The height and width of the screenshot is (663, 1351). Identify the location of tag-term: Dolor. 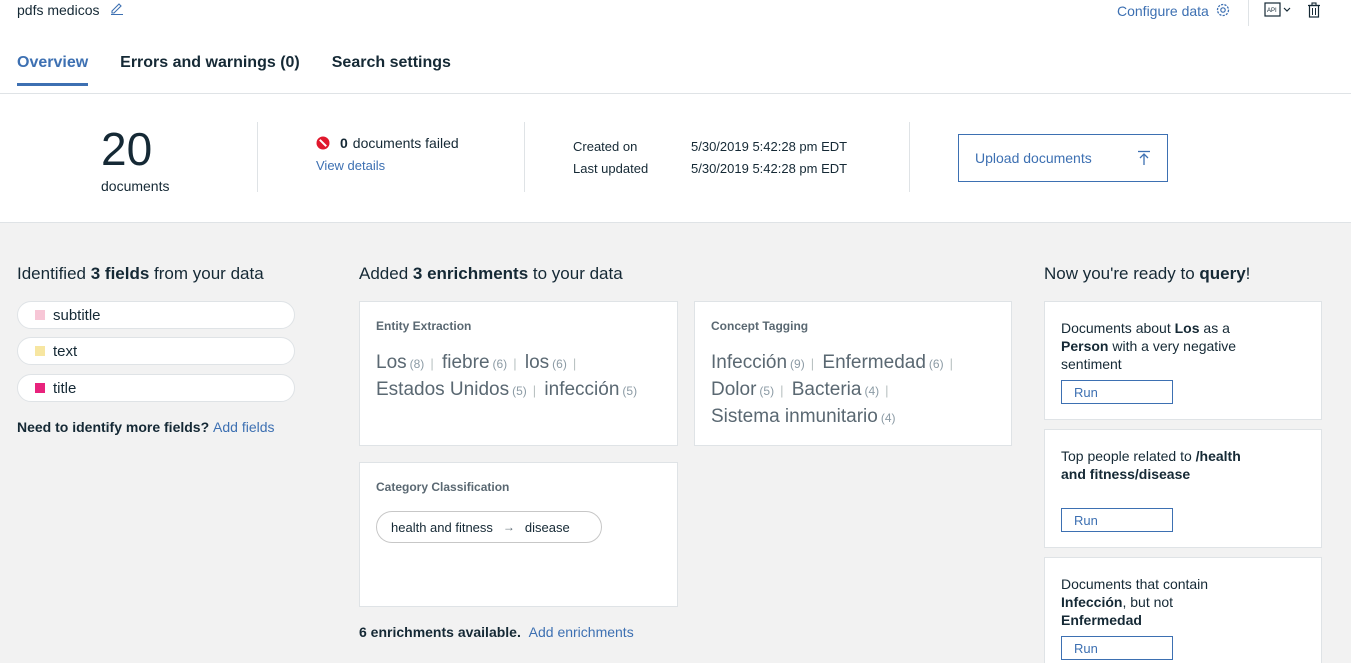
(734, 389).